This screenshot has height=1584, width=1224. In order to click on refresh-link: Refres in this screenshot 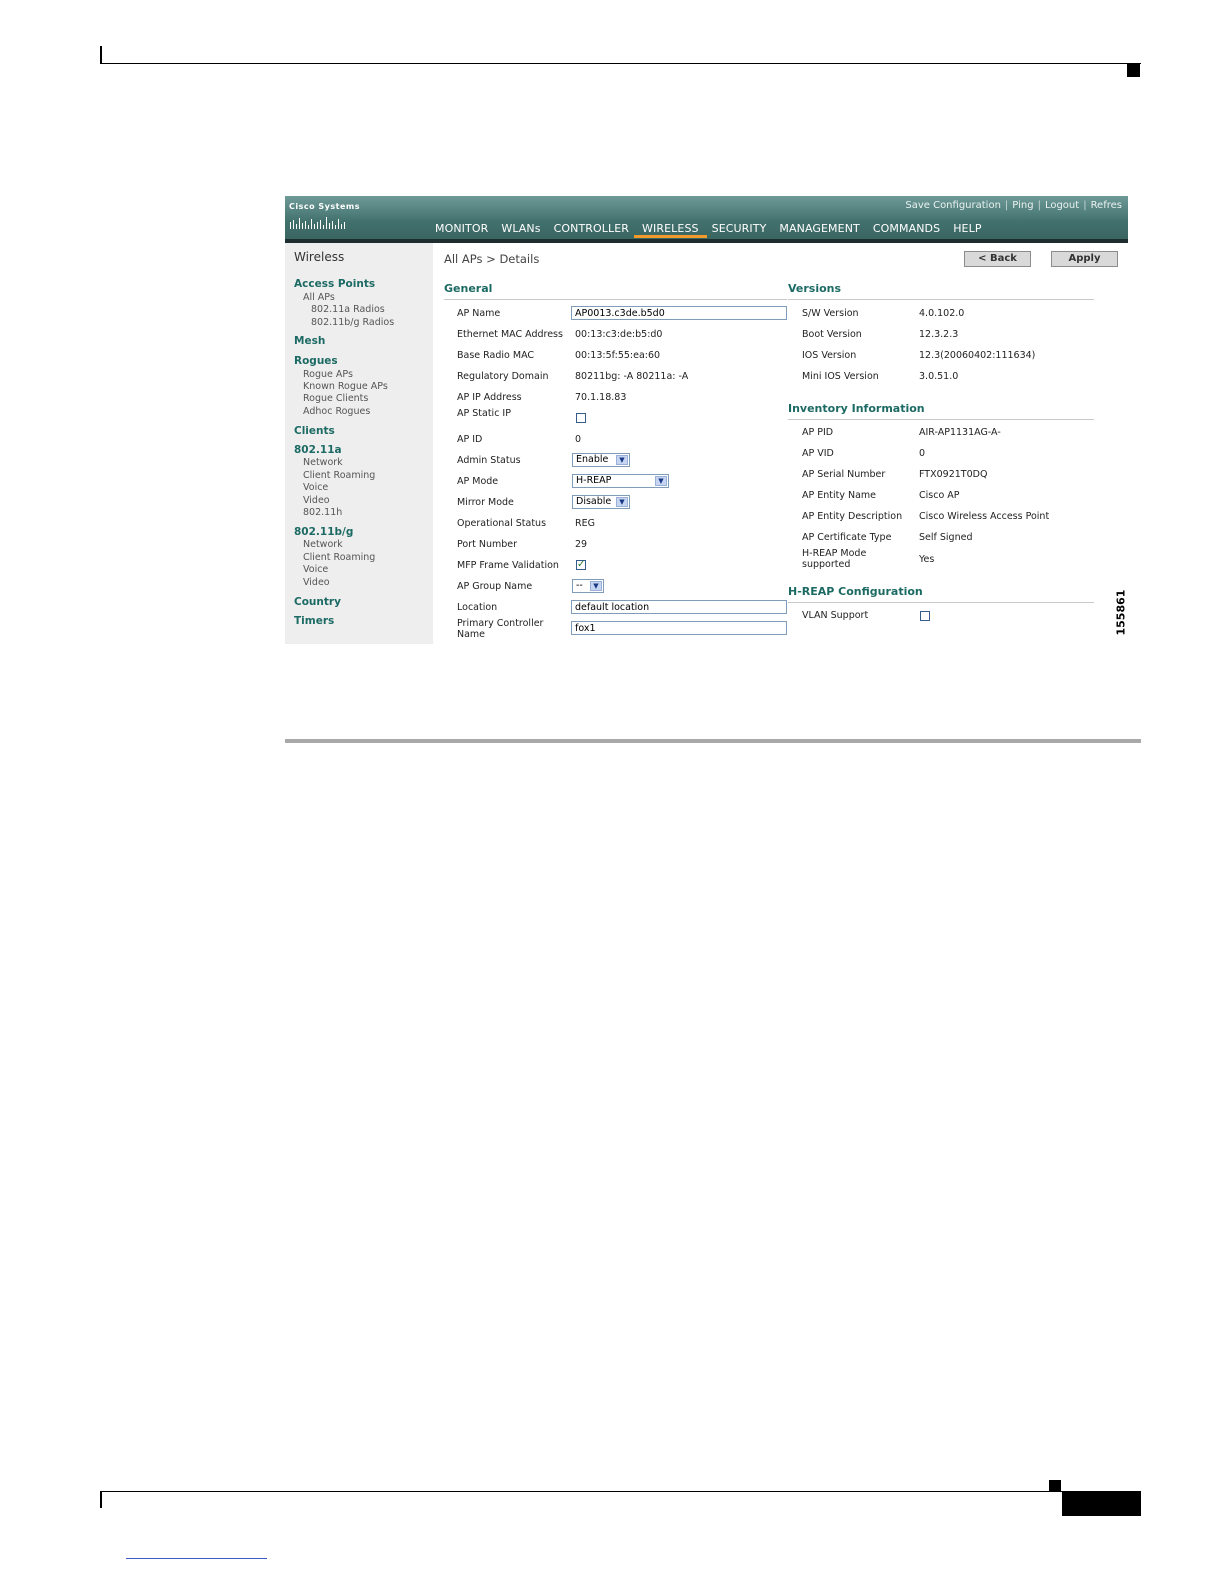, I will do `click(1106, 205)`.